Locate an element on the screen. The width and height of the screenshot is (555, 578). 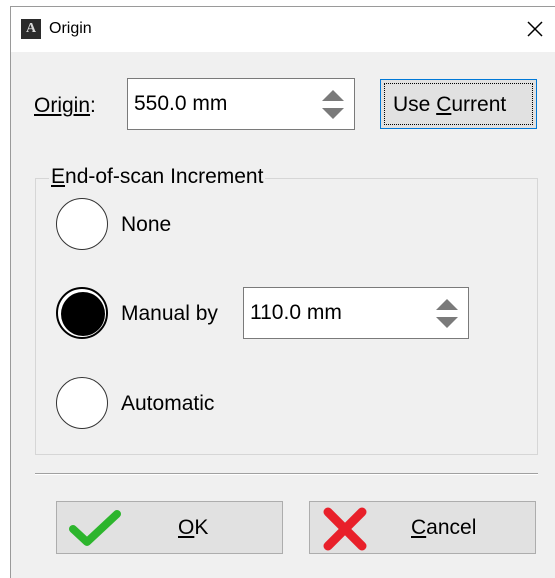
use-current-button: Use Current is located at coordinates (458, 104).